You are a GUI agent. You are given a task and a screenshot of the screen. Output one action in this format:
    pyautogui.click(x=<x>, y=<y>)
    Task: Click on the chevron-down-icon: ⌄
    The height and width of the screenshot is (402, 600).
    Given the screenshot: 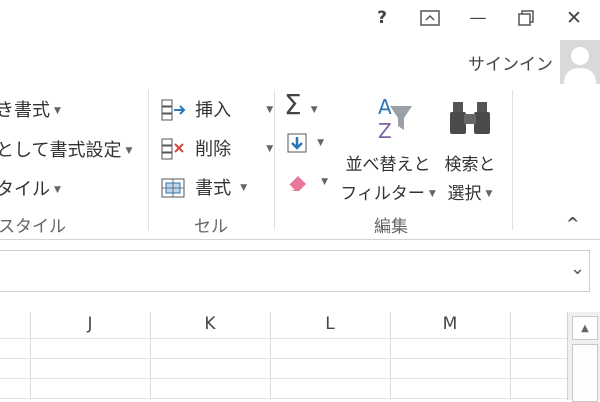 What is the action you would take?
    pyautogui.click(x=578, y=268)
    